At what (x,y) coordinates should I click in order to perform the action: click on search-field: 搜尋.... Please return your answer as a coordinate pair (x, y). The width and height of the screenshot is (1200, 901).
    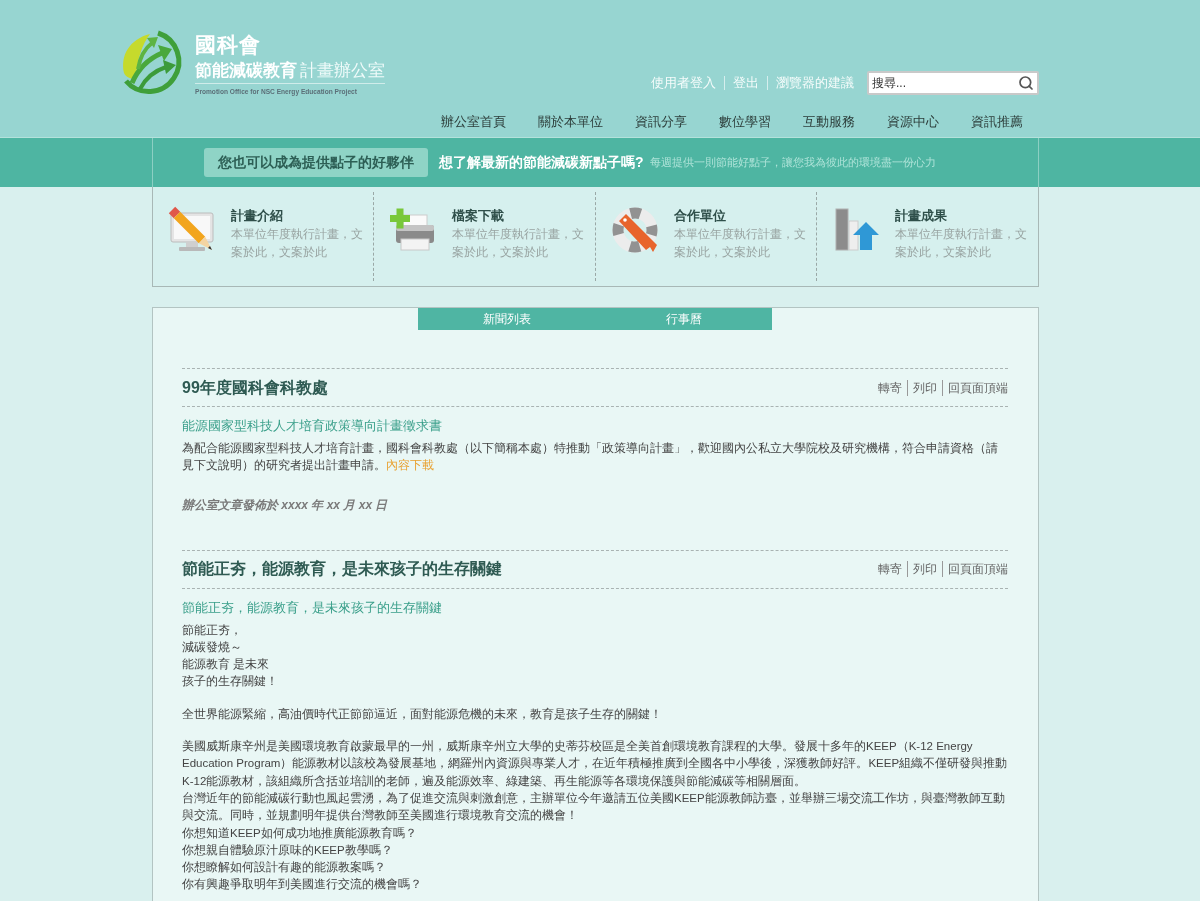
    Looking at the image, I should click on (953, 83).